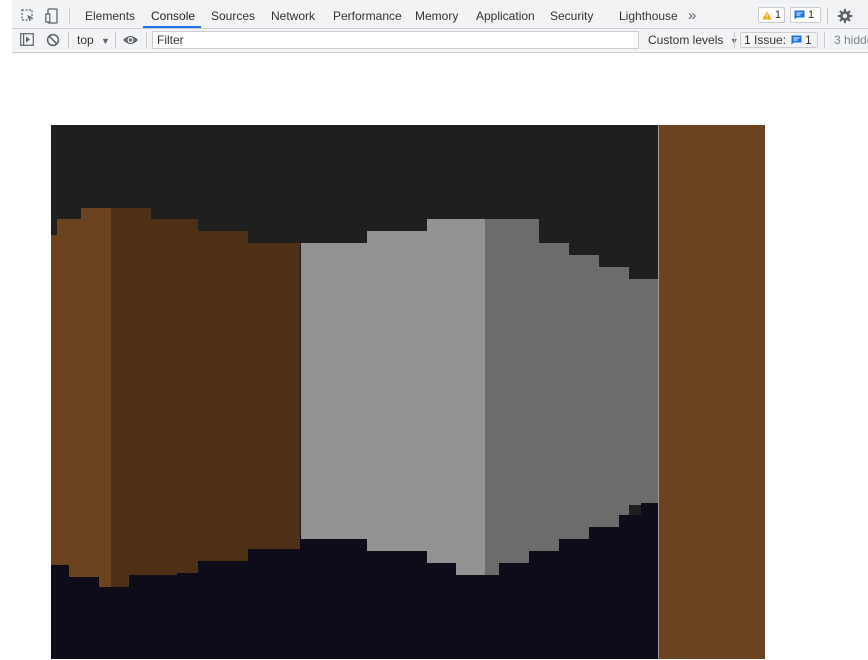 This screenshot has width=868, height=660. Describe the element at coordinates (105, 41) in the screenshot. I see `chevron-down-icon: ▼` at that location.